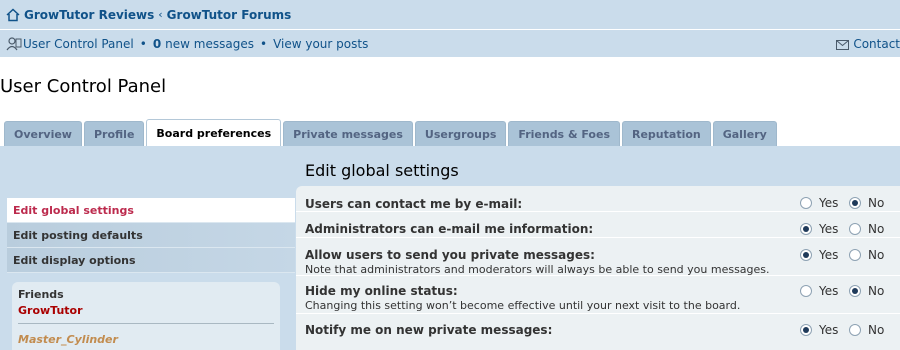  What do you see at coordinates (114, 133) in the screenshot?
I see `tab-profile: Profile` at bounding box center [114, 133].